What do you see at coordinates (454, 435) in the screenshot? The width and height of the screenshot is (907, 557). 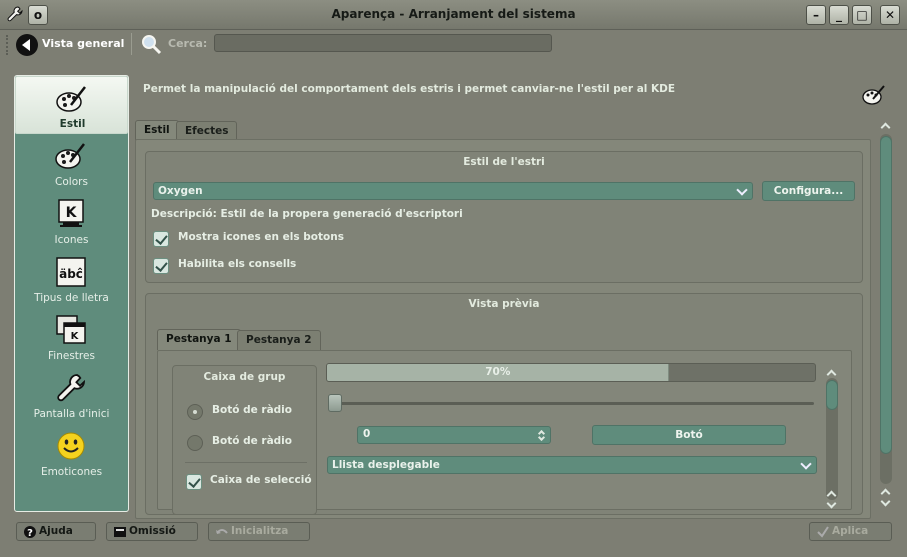 I see `spinbox: 0` at bounding box center [454, 435].